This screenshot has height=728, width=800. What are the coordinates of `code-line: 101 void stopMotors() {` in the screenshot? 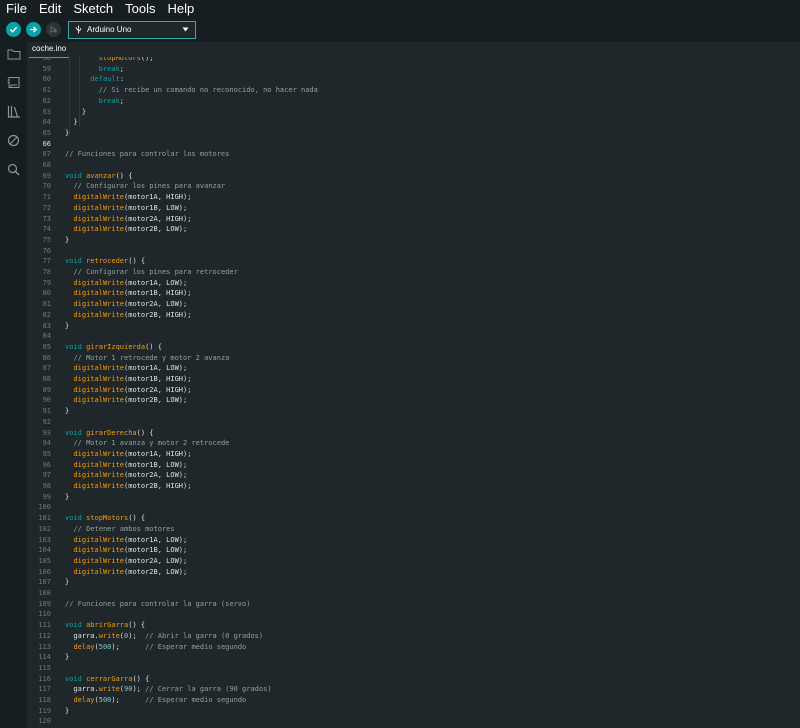 It's located at (413, 518).